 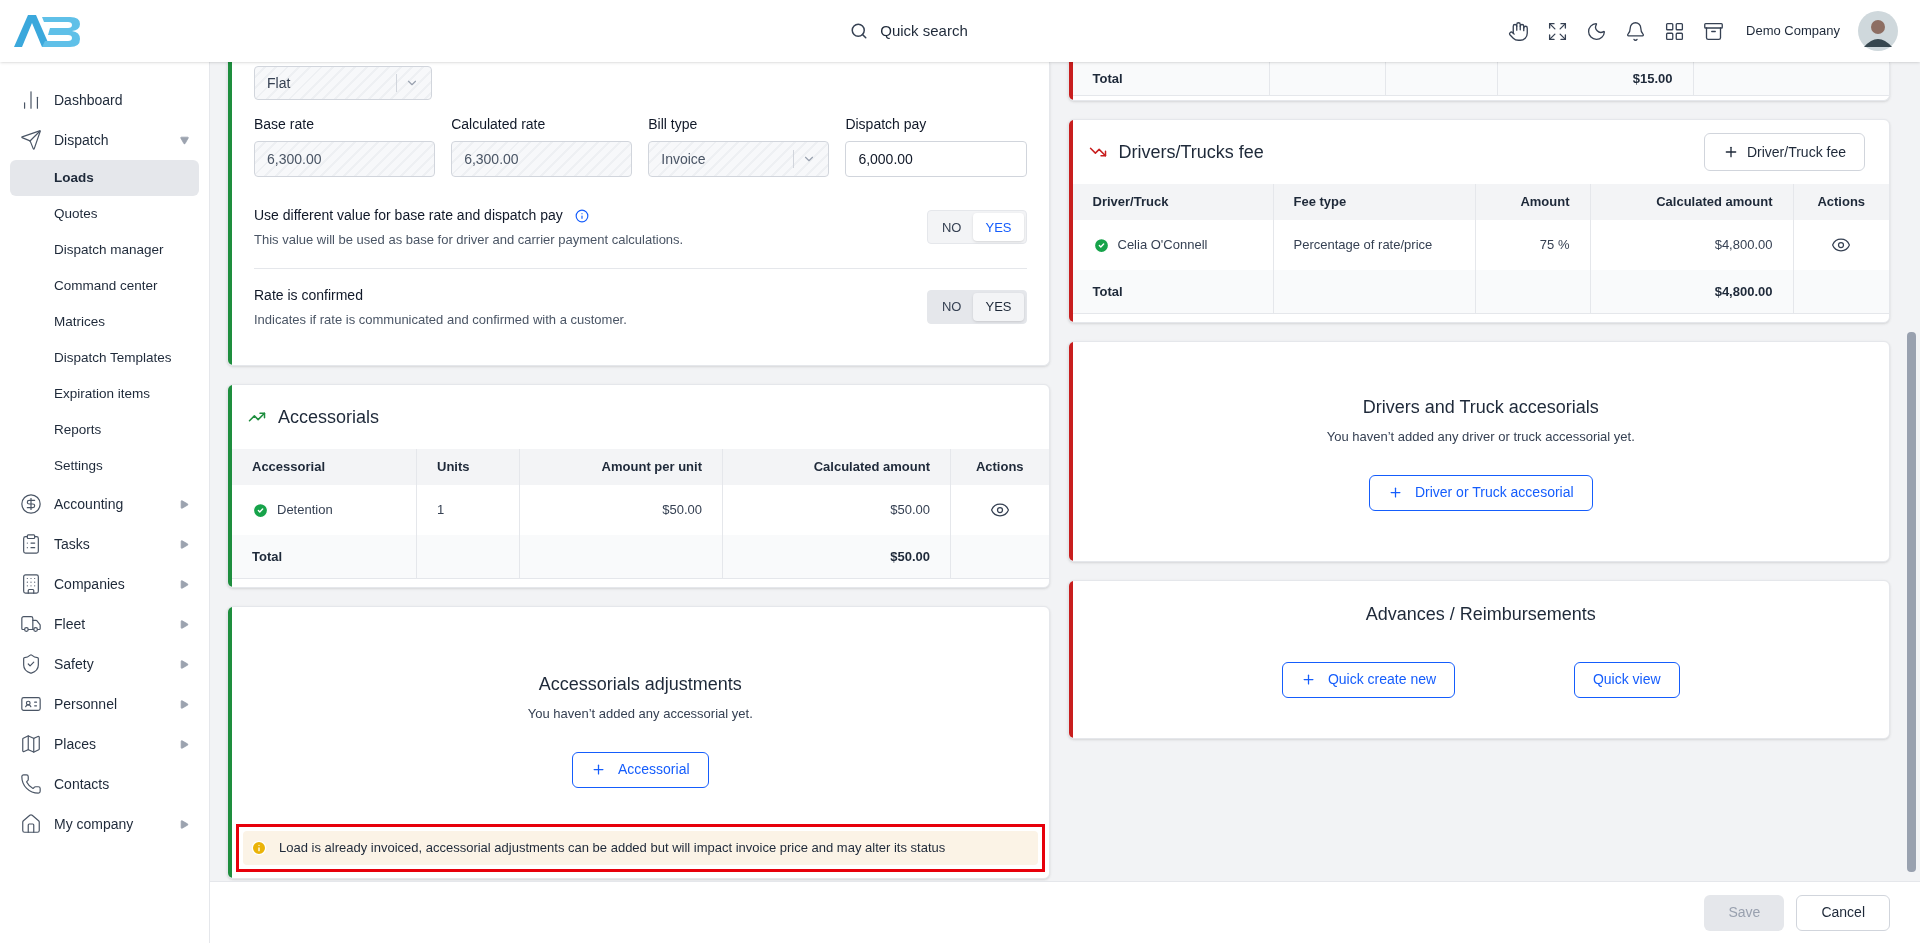 What do you see at coordinates (104, 584) in the screenshot?
I see `sidebar-item: Companies` at bounding box center [104, 584].